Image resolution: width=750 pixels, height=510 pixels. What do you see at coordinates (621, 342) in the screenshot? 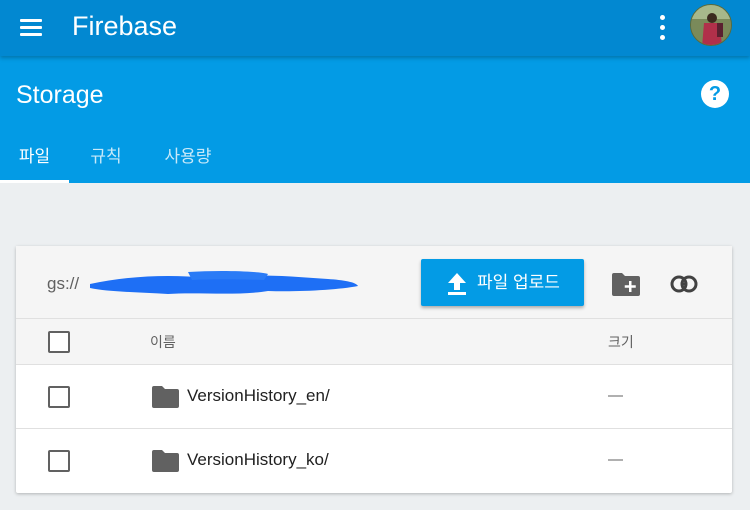
I see `column-header-size: 크기` at bounding box center [621, 342].